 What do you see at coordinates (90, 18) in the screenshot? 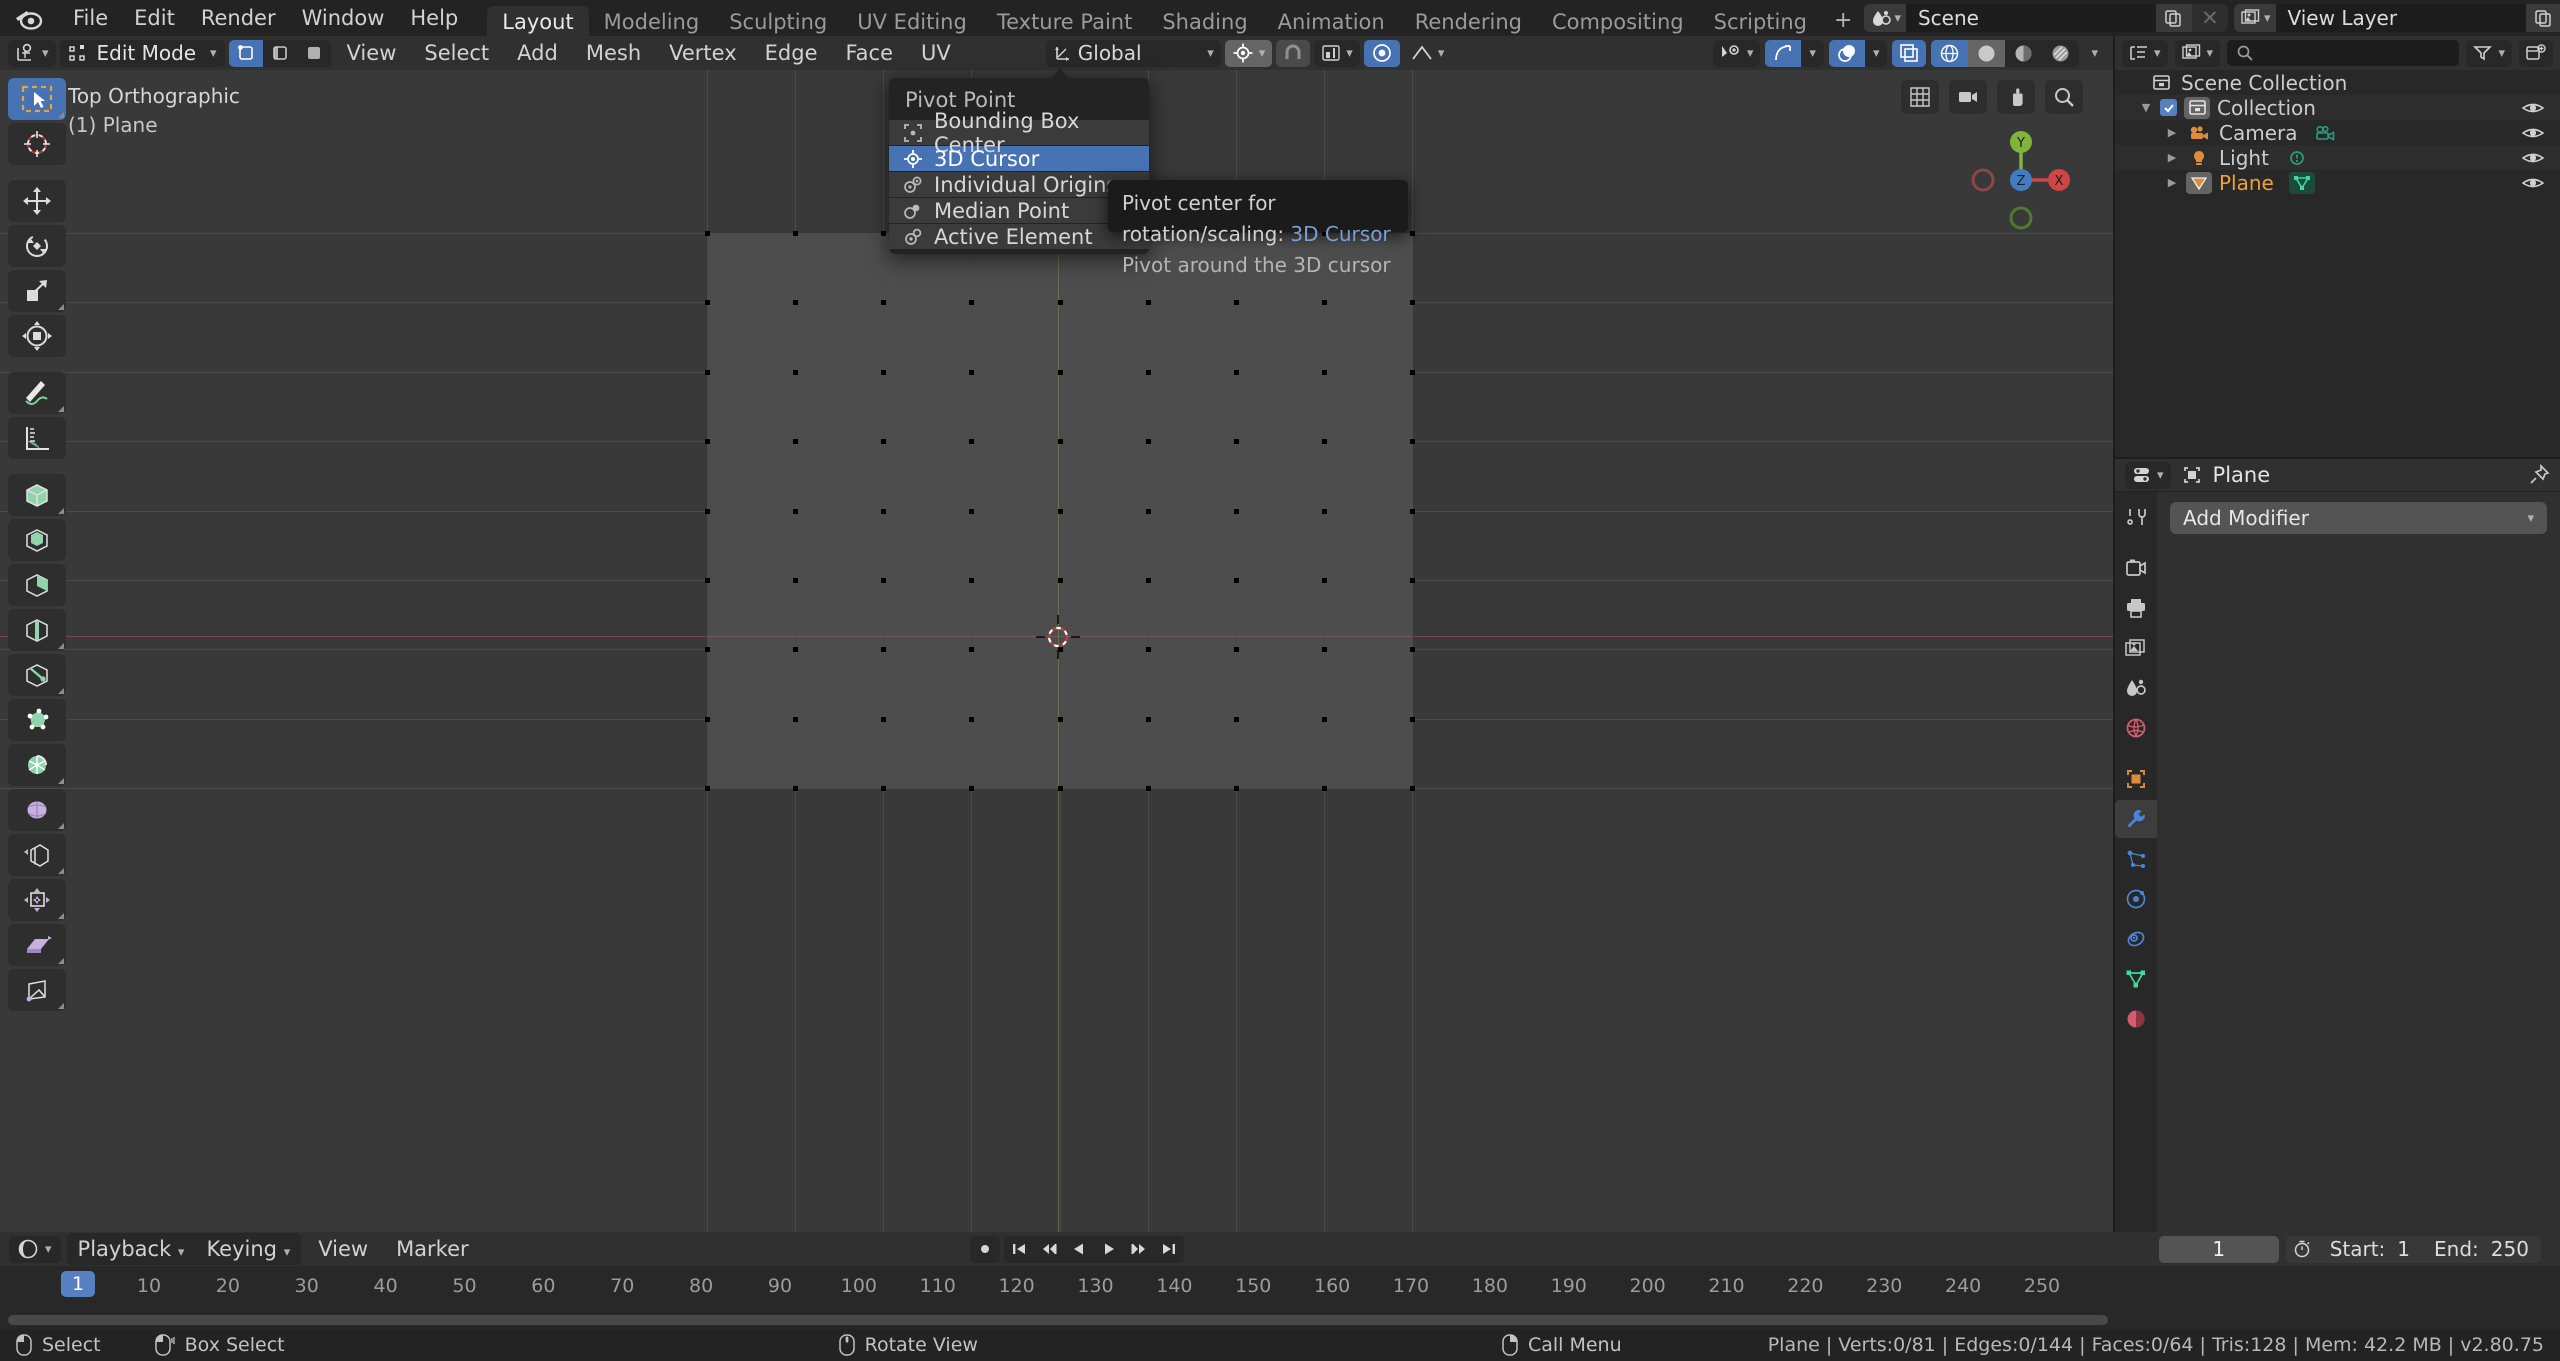
I see `menu-file: File` at bounding box center [90, 18].